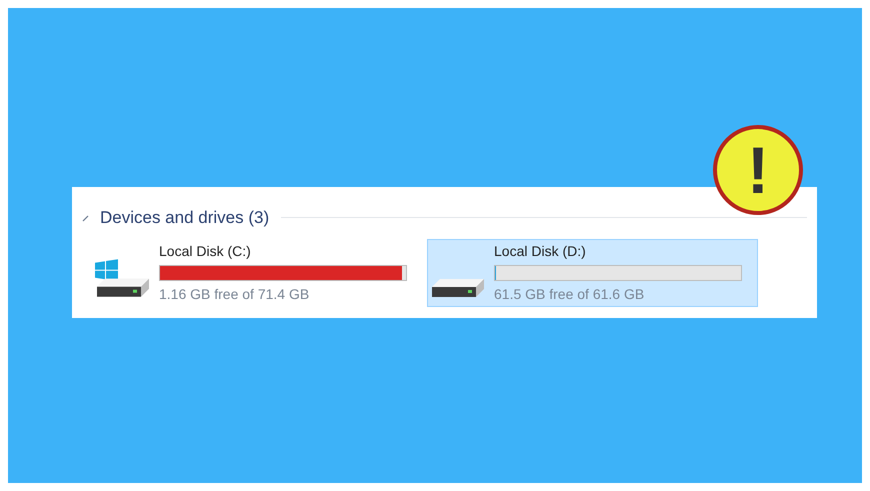 The image size is (870, 491). Describe the element at coordinates (234, 294) in the screenshot. I see `free-space-text: 1.16 GB free of 71.4 GB` at that location.